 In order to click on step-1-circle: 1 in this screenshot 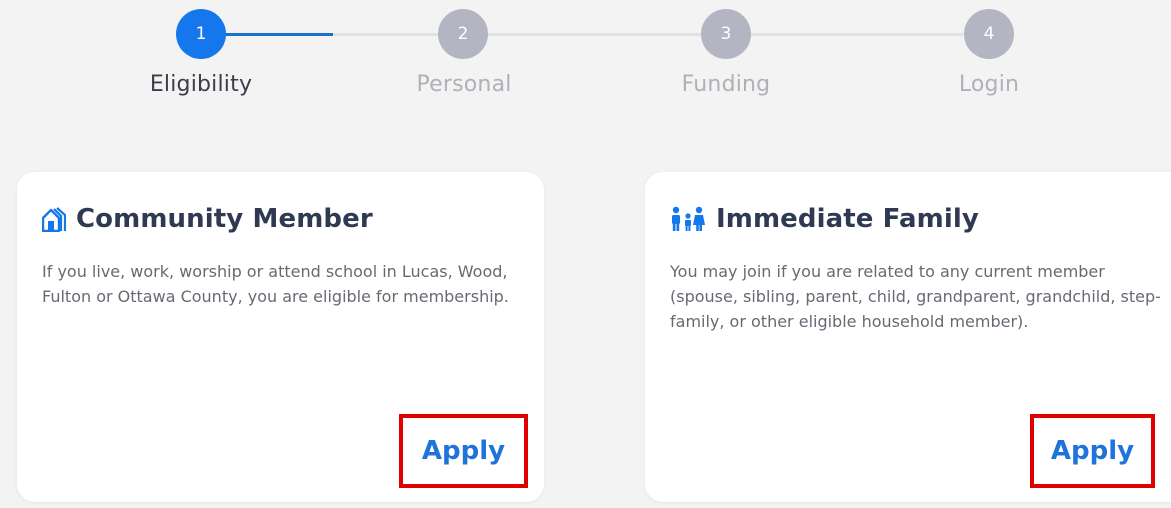, I will do `click(201, 34)`.